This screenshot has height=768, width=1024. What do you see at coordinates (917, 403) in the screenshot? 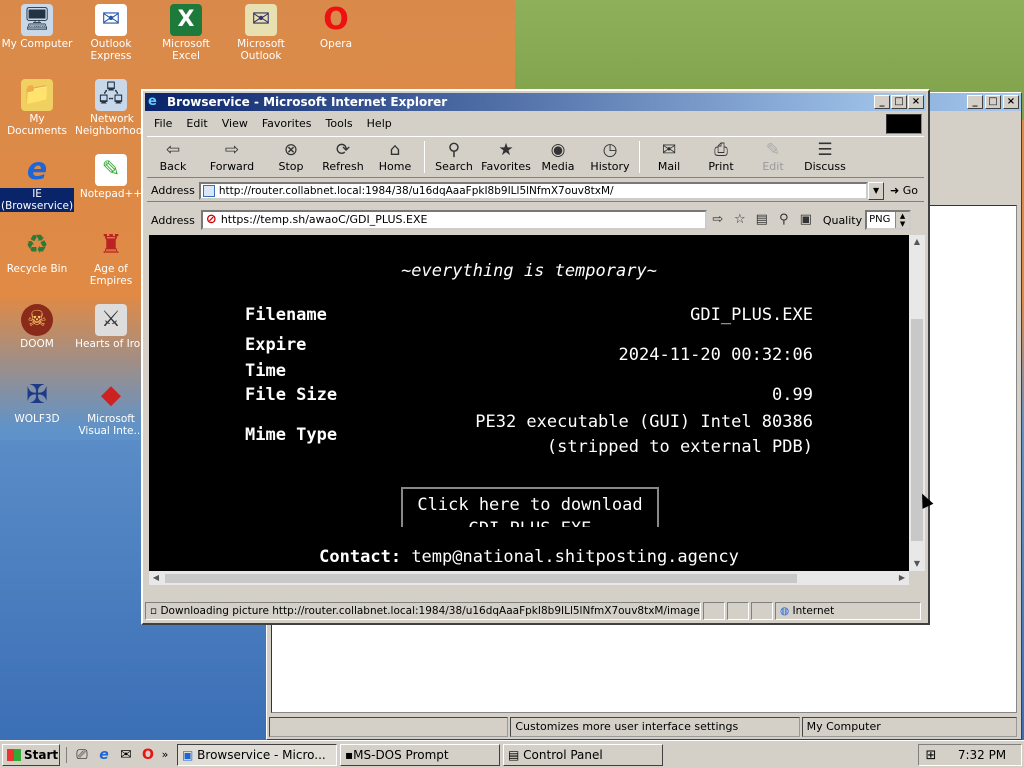
I see `vertical-scrollbar: ▲ ▼` at bounding box center [917, 403].